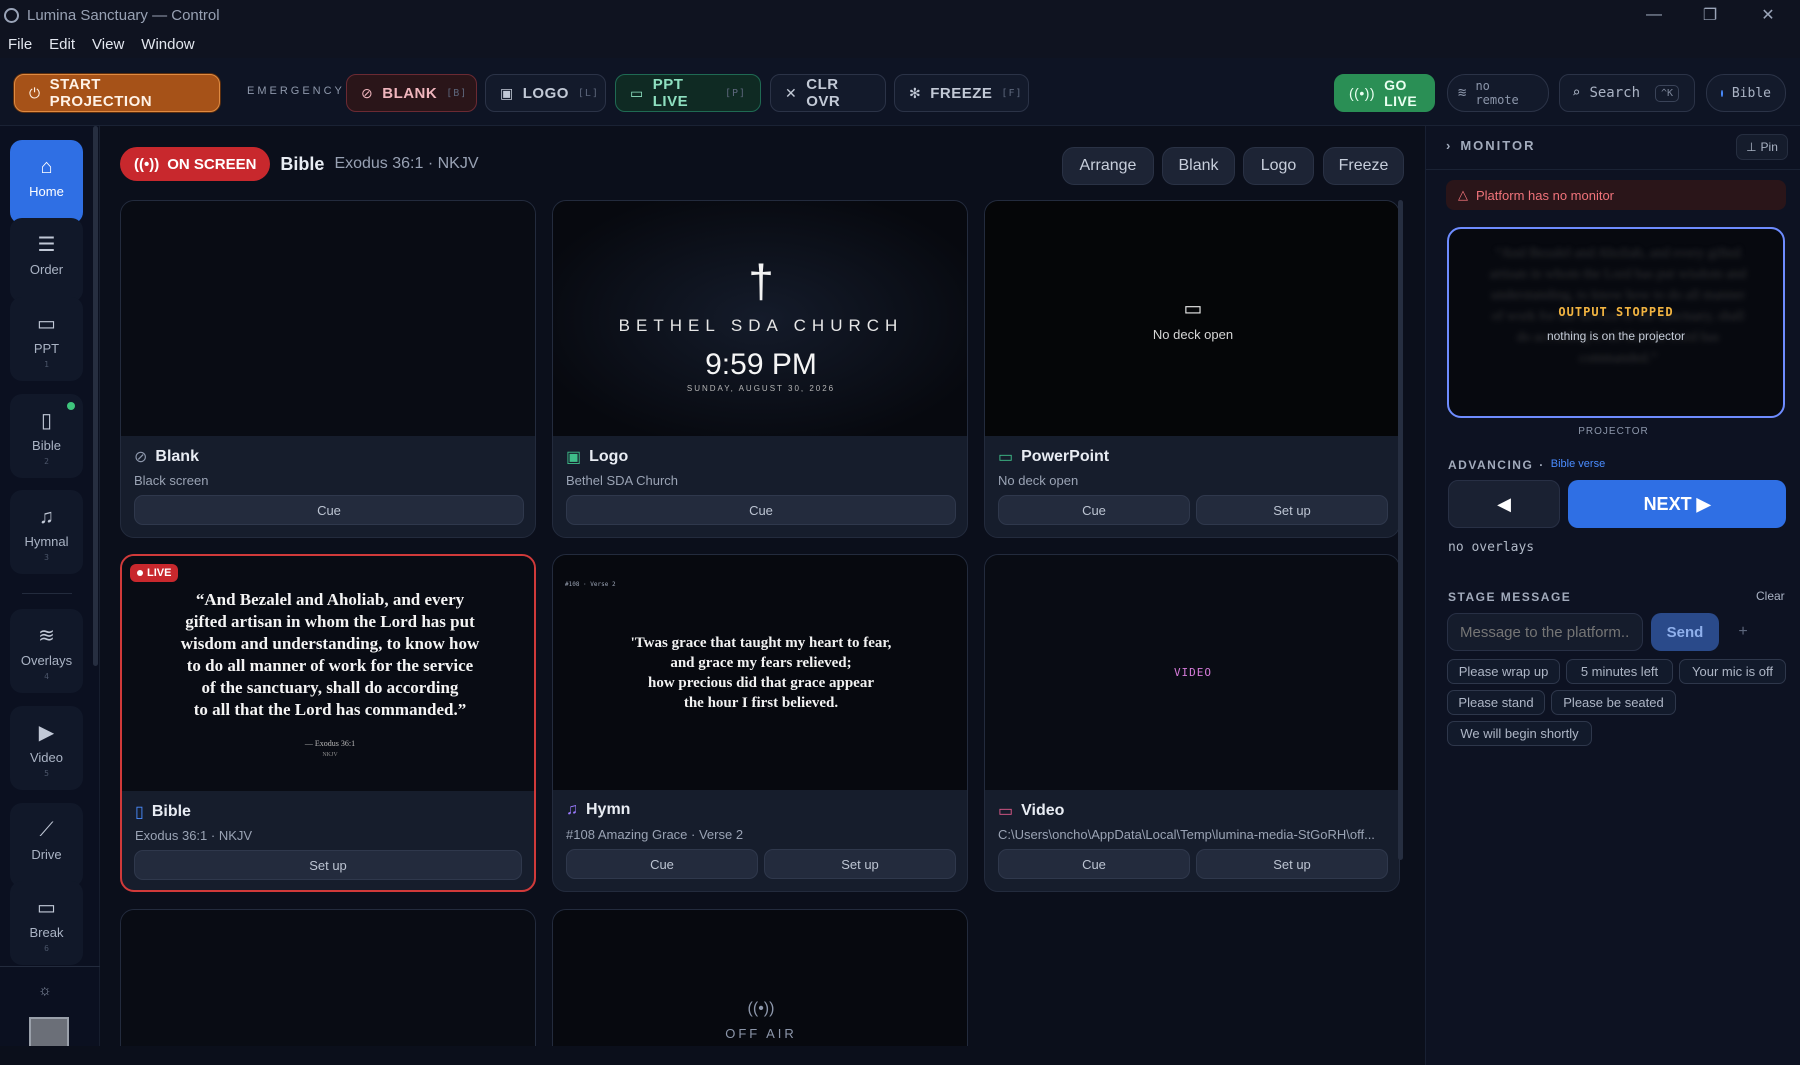 The height and width of the screenshot is (1065, 1800). I want to click on bottom-edge, so click(712, 1055).